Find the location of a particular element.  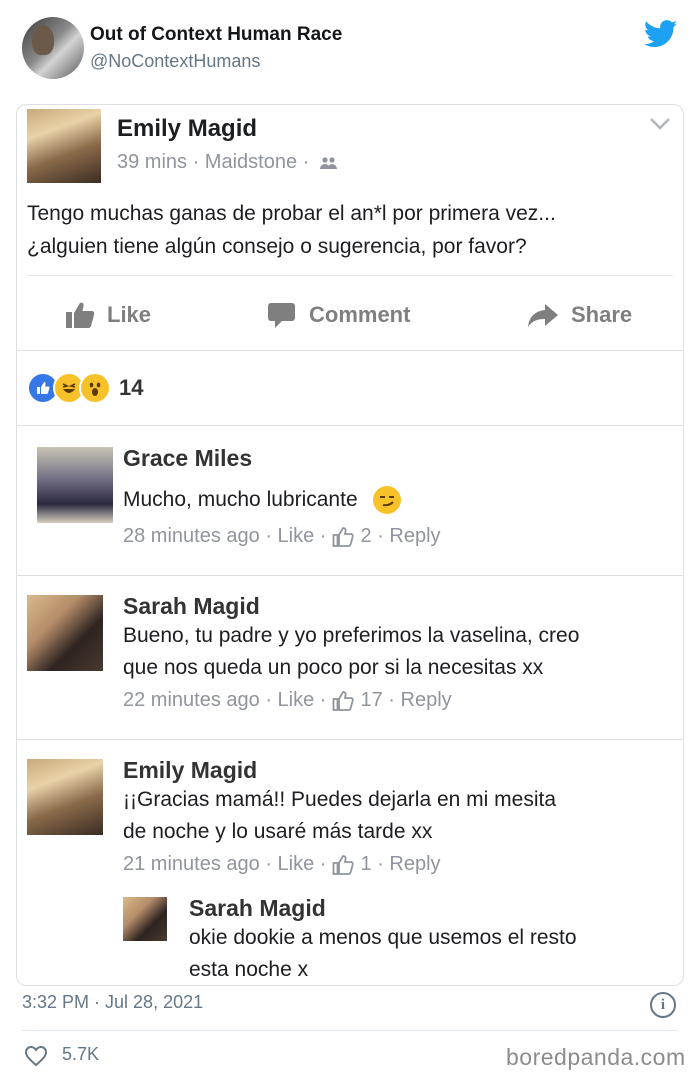

smirk-emoji-icon is located at coordinates (387, 500).